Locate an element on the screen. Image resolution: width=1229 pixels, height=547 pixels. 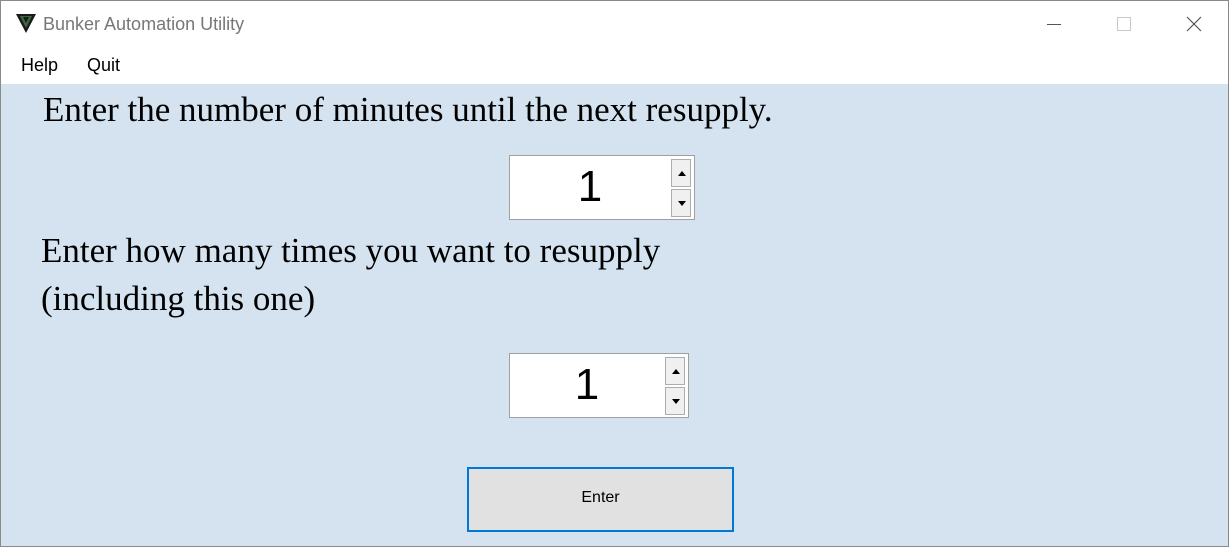
app-logo-icon is located at coordinates (26, 23).